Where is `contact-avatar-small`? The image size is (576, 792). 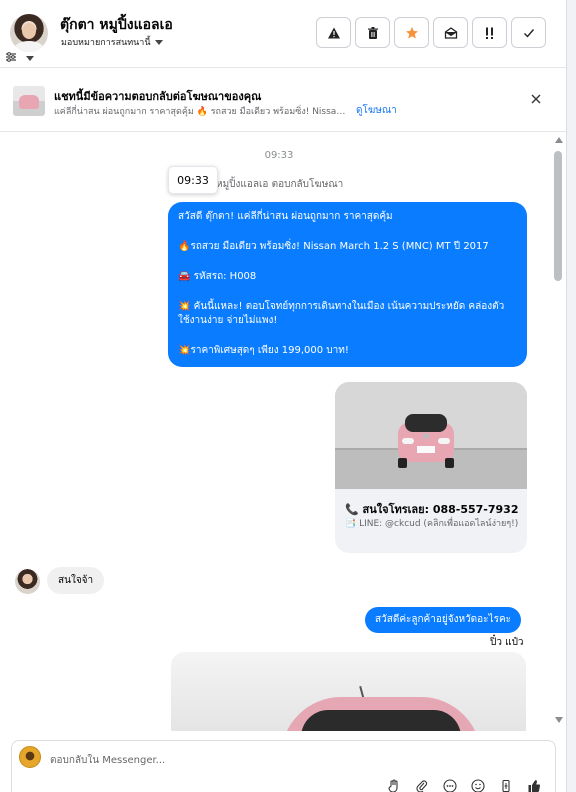
contact-avatar-small is located at coordinates (27, 581).